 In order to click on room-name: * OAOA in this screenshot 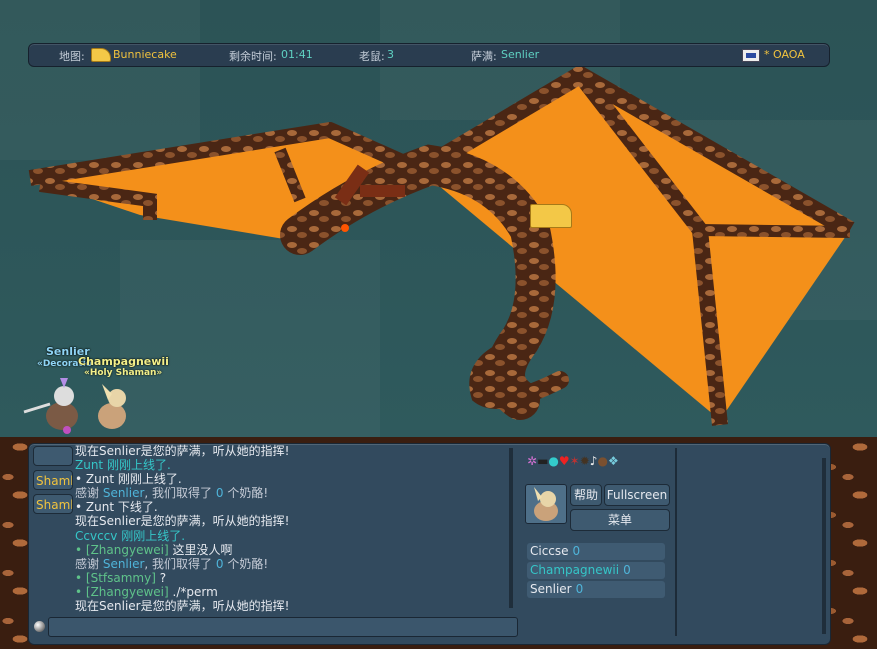, I will do `click(784, 54)`.